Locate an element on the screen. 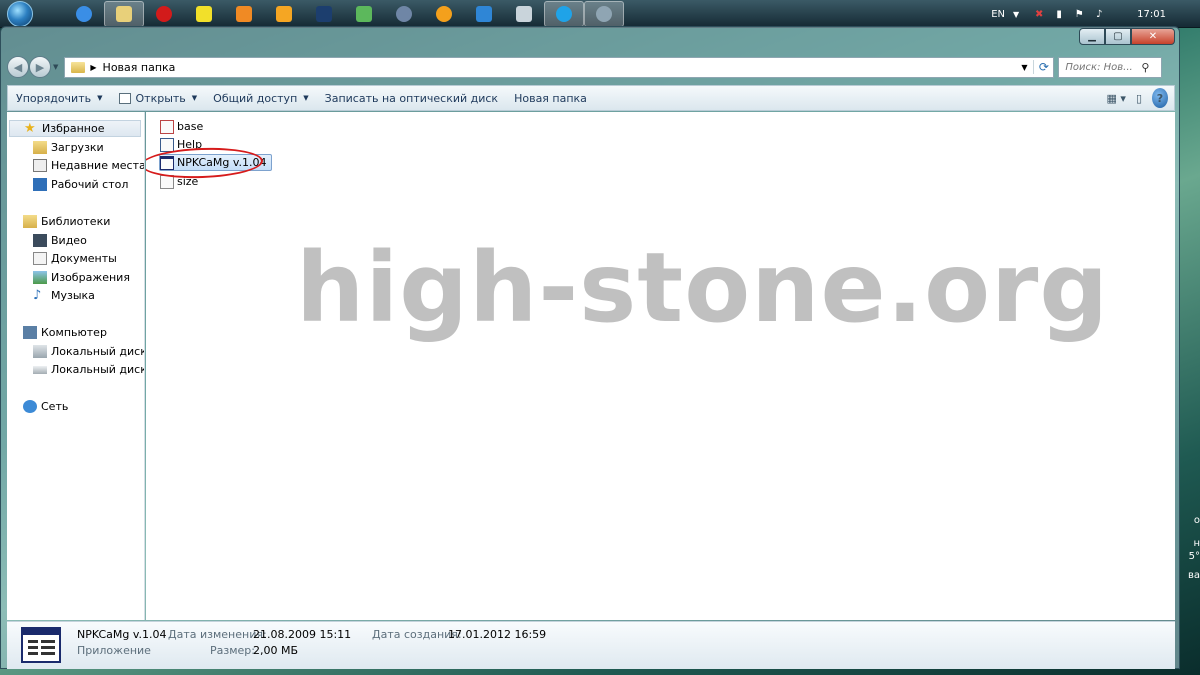 The width and height of the screenshot is (1200, 675). application-icon is located at coordinates (167, 162).